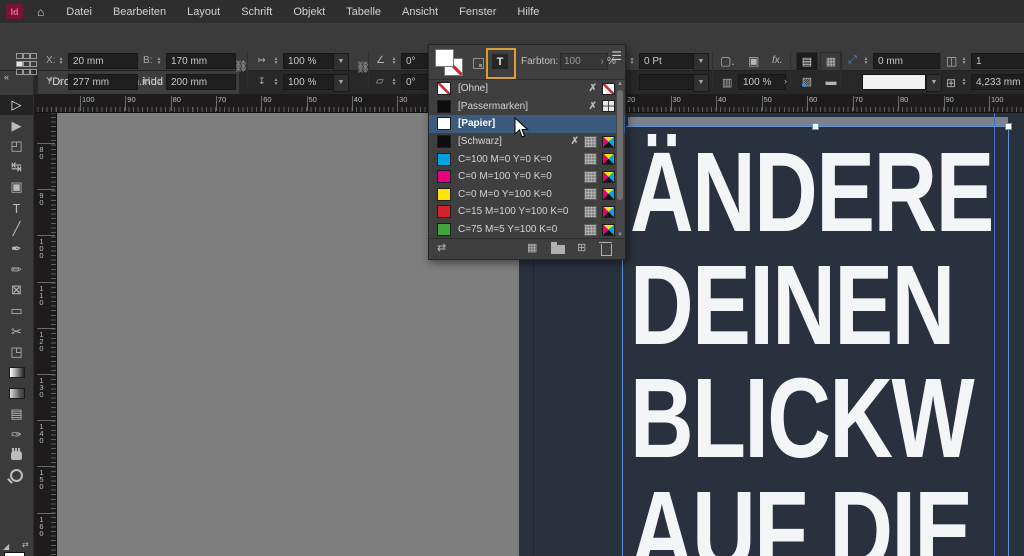  Describe the element at coordinates (14, 554) in the screenshot. I see `fill-proxy-swatch` at that location.